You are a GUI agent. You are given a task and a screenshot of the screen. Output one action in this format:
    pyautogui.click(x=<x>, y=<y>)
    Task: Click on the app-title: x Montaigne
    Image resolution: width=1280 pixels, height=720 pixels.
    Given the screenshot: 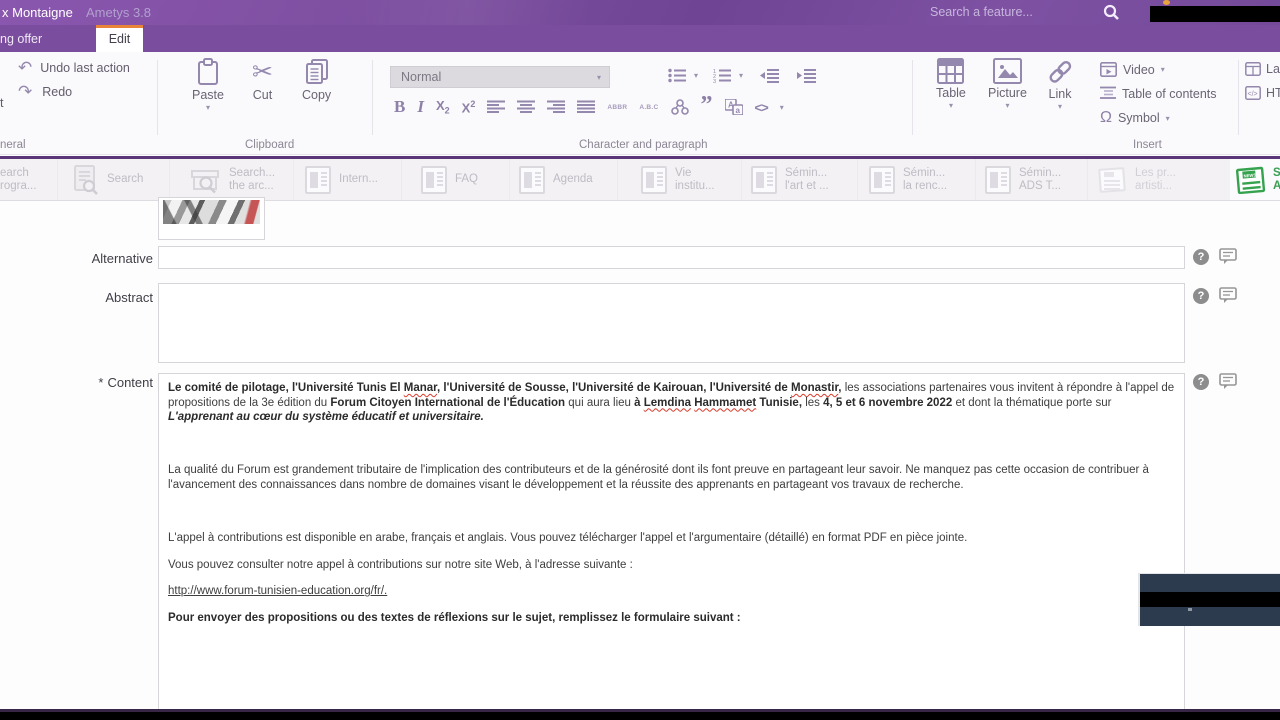 What is the action you would take?
    pyautogui.click(x=37, y=12)
    